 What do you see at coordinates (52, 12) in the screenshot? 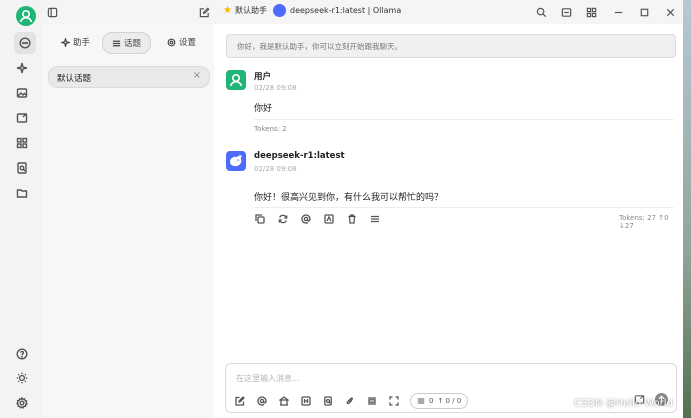
I see `toggle-sidebar-icon` at bounding box center [52, 12].